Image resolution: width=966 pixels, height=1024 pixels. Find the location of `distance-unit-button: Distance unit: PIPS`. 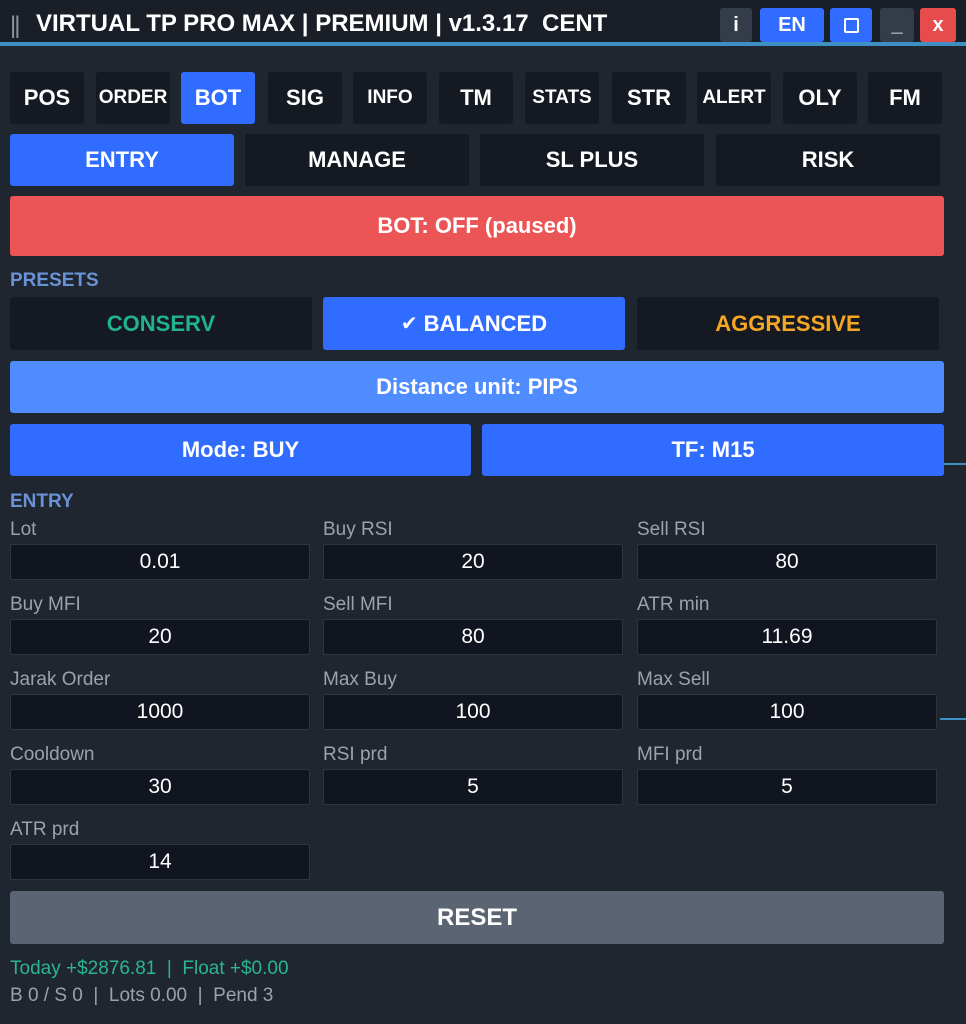

distance-unit-button: Distance unit: PIPS is located at coordinates (477, 387).